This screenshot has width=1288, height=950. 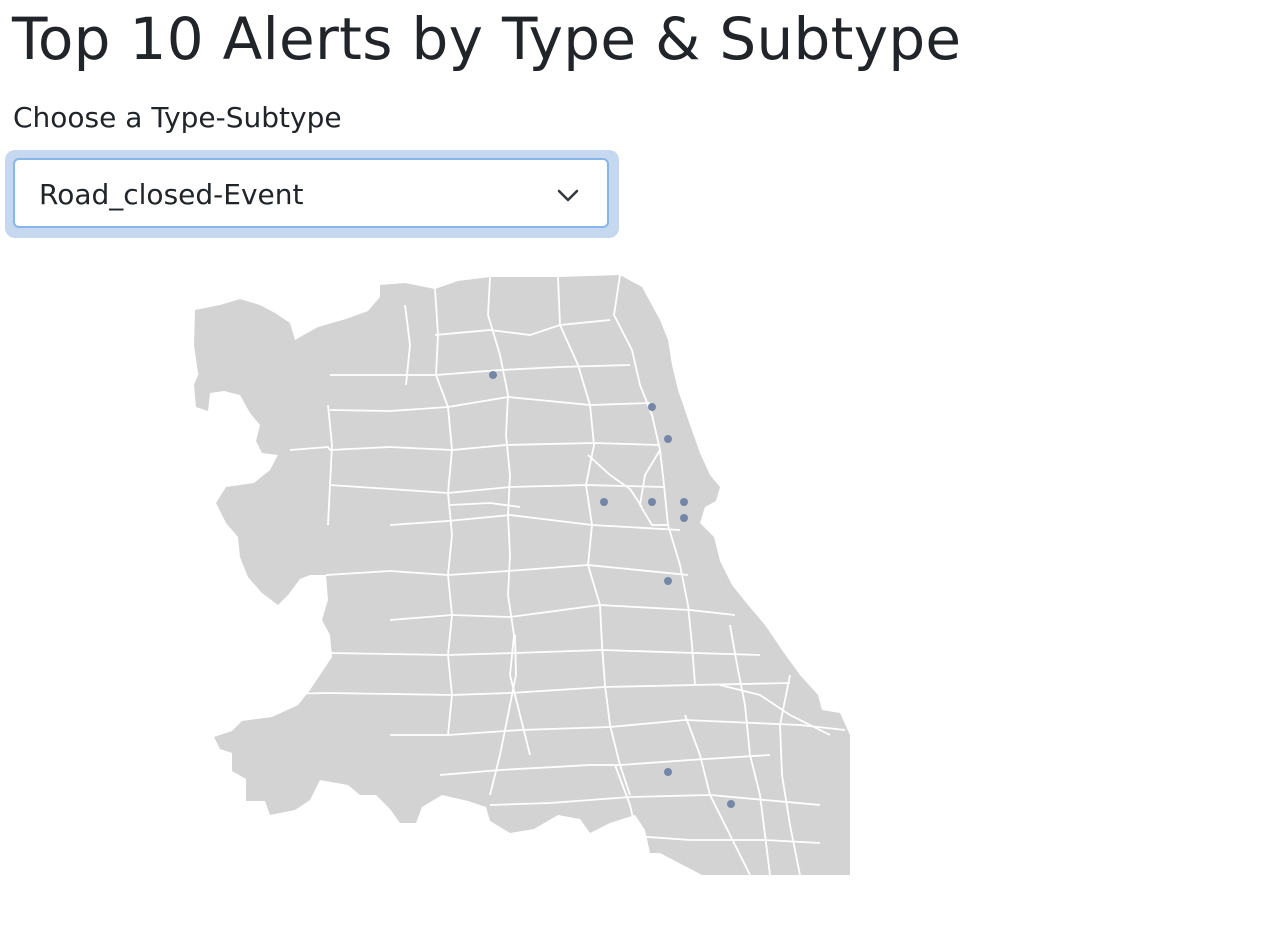 What do you see at coordinates (568, 195) in the screenshot?
I see `chevron-down-icon` at bounding box center [568, 195].